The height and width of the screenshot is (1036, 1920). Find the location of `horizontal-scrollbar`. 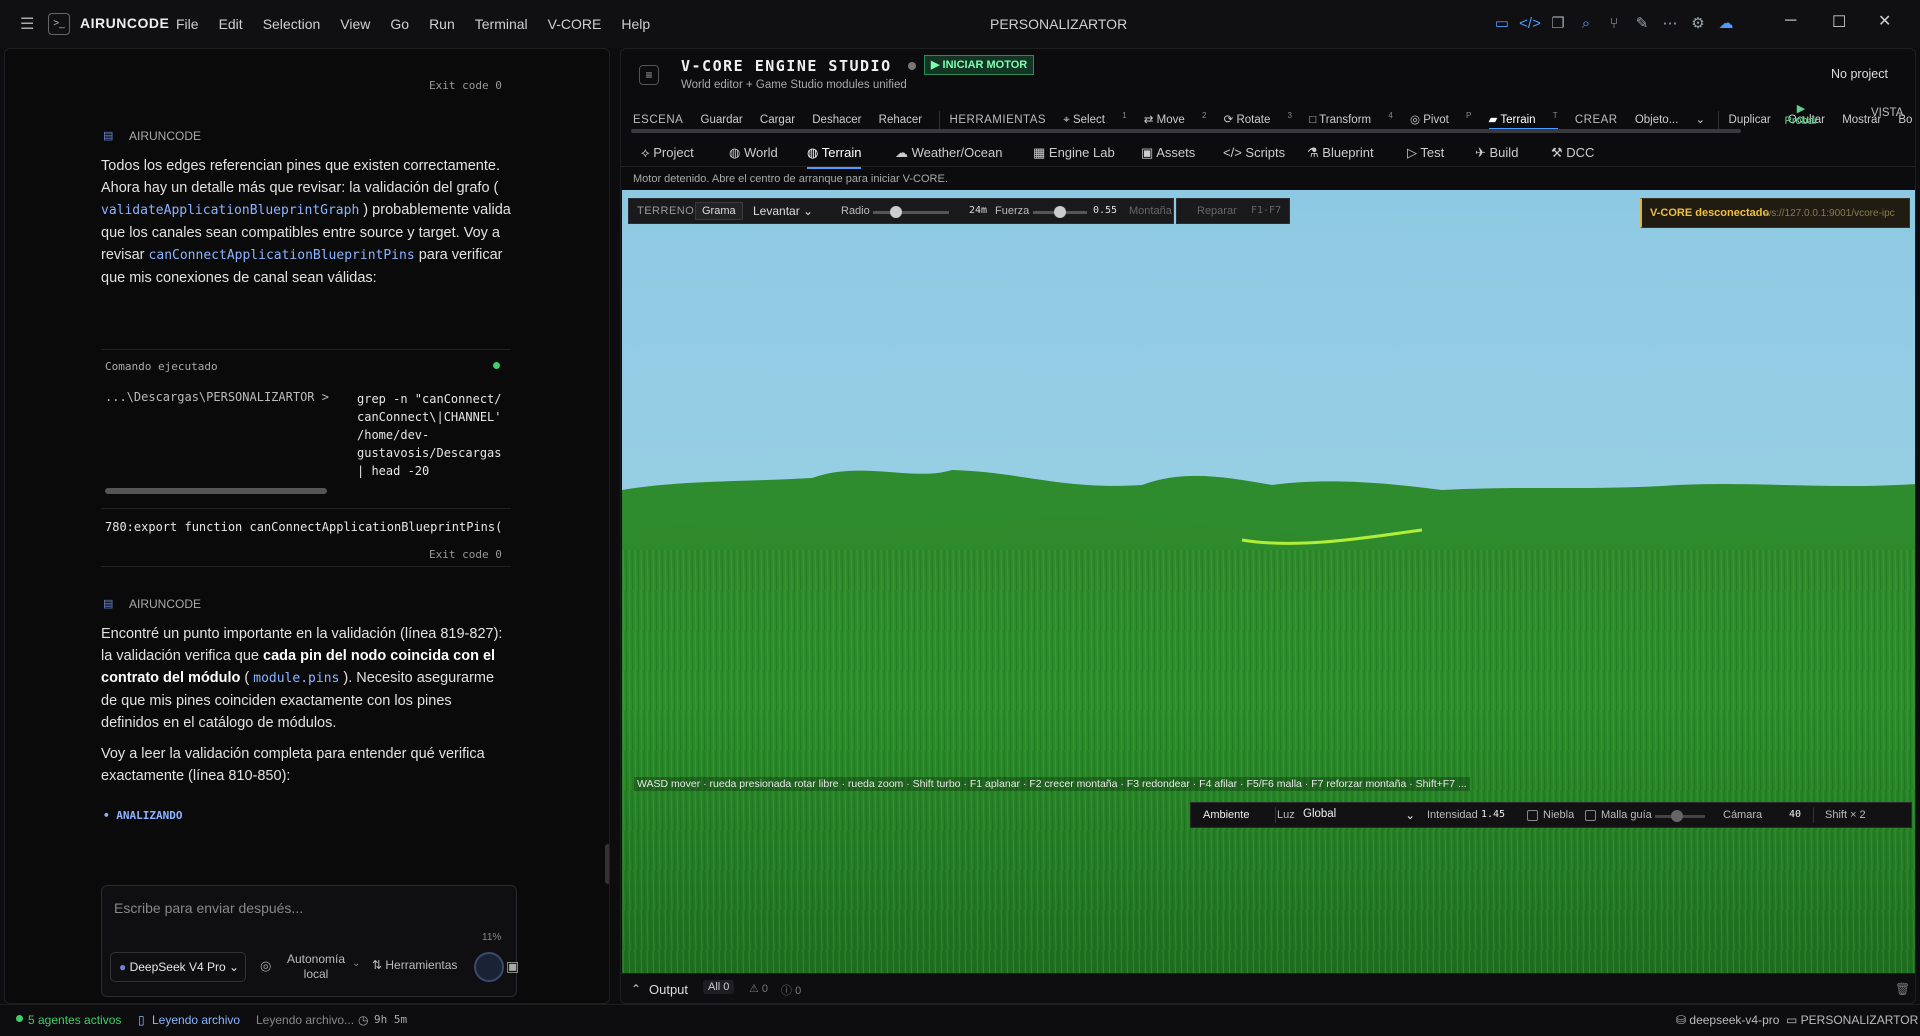

horizontal-scrollbar is located at coordinates (216, 491).